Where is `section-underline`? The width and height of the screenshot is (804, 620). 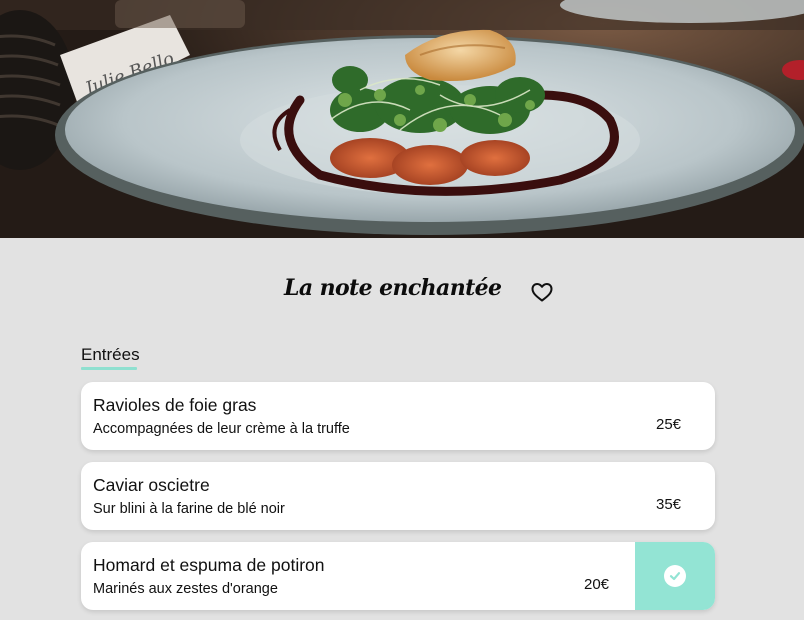
section-underline is located at coordinates (109, 368).